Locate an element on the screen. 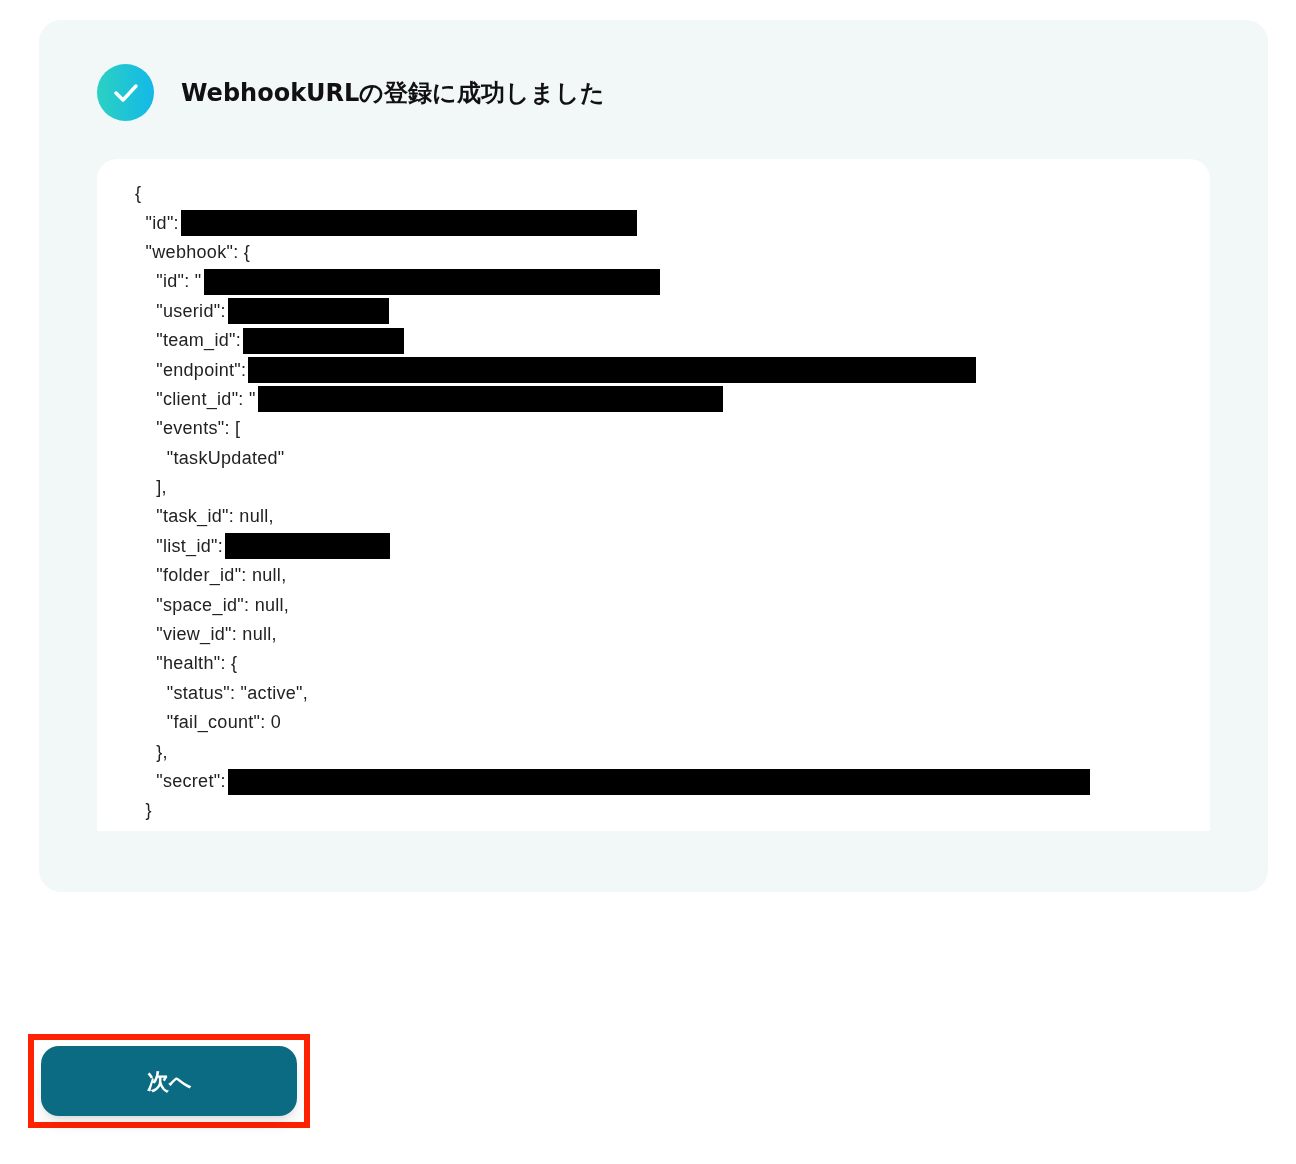  code-line: "folder_id": null, is located at coordinates (221, 576).